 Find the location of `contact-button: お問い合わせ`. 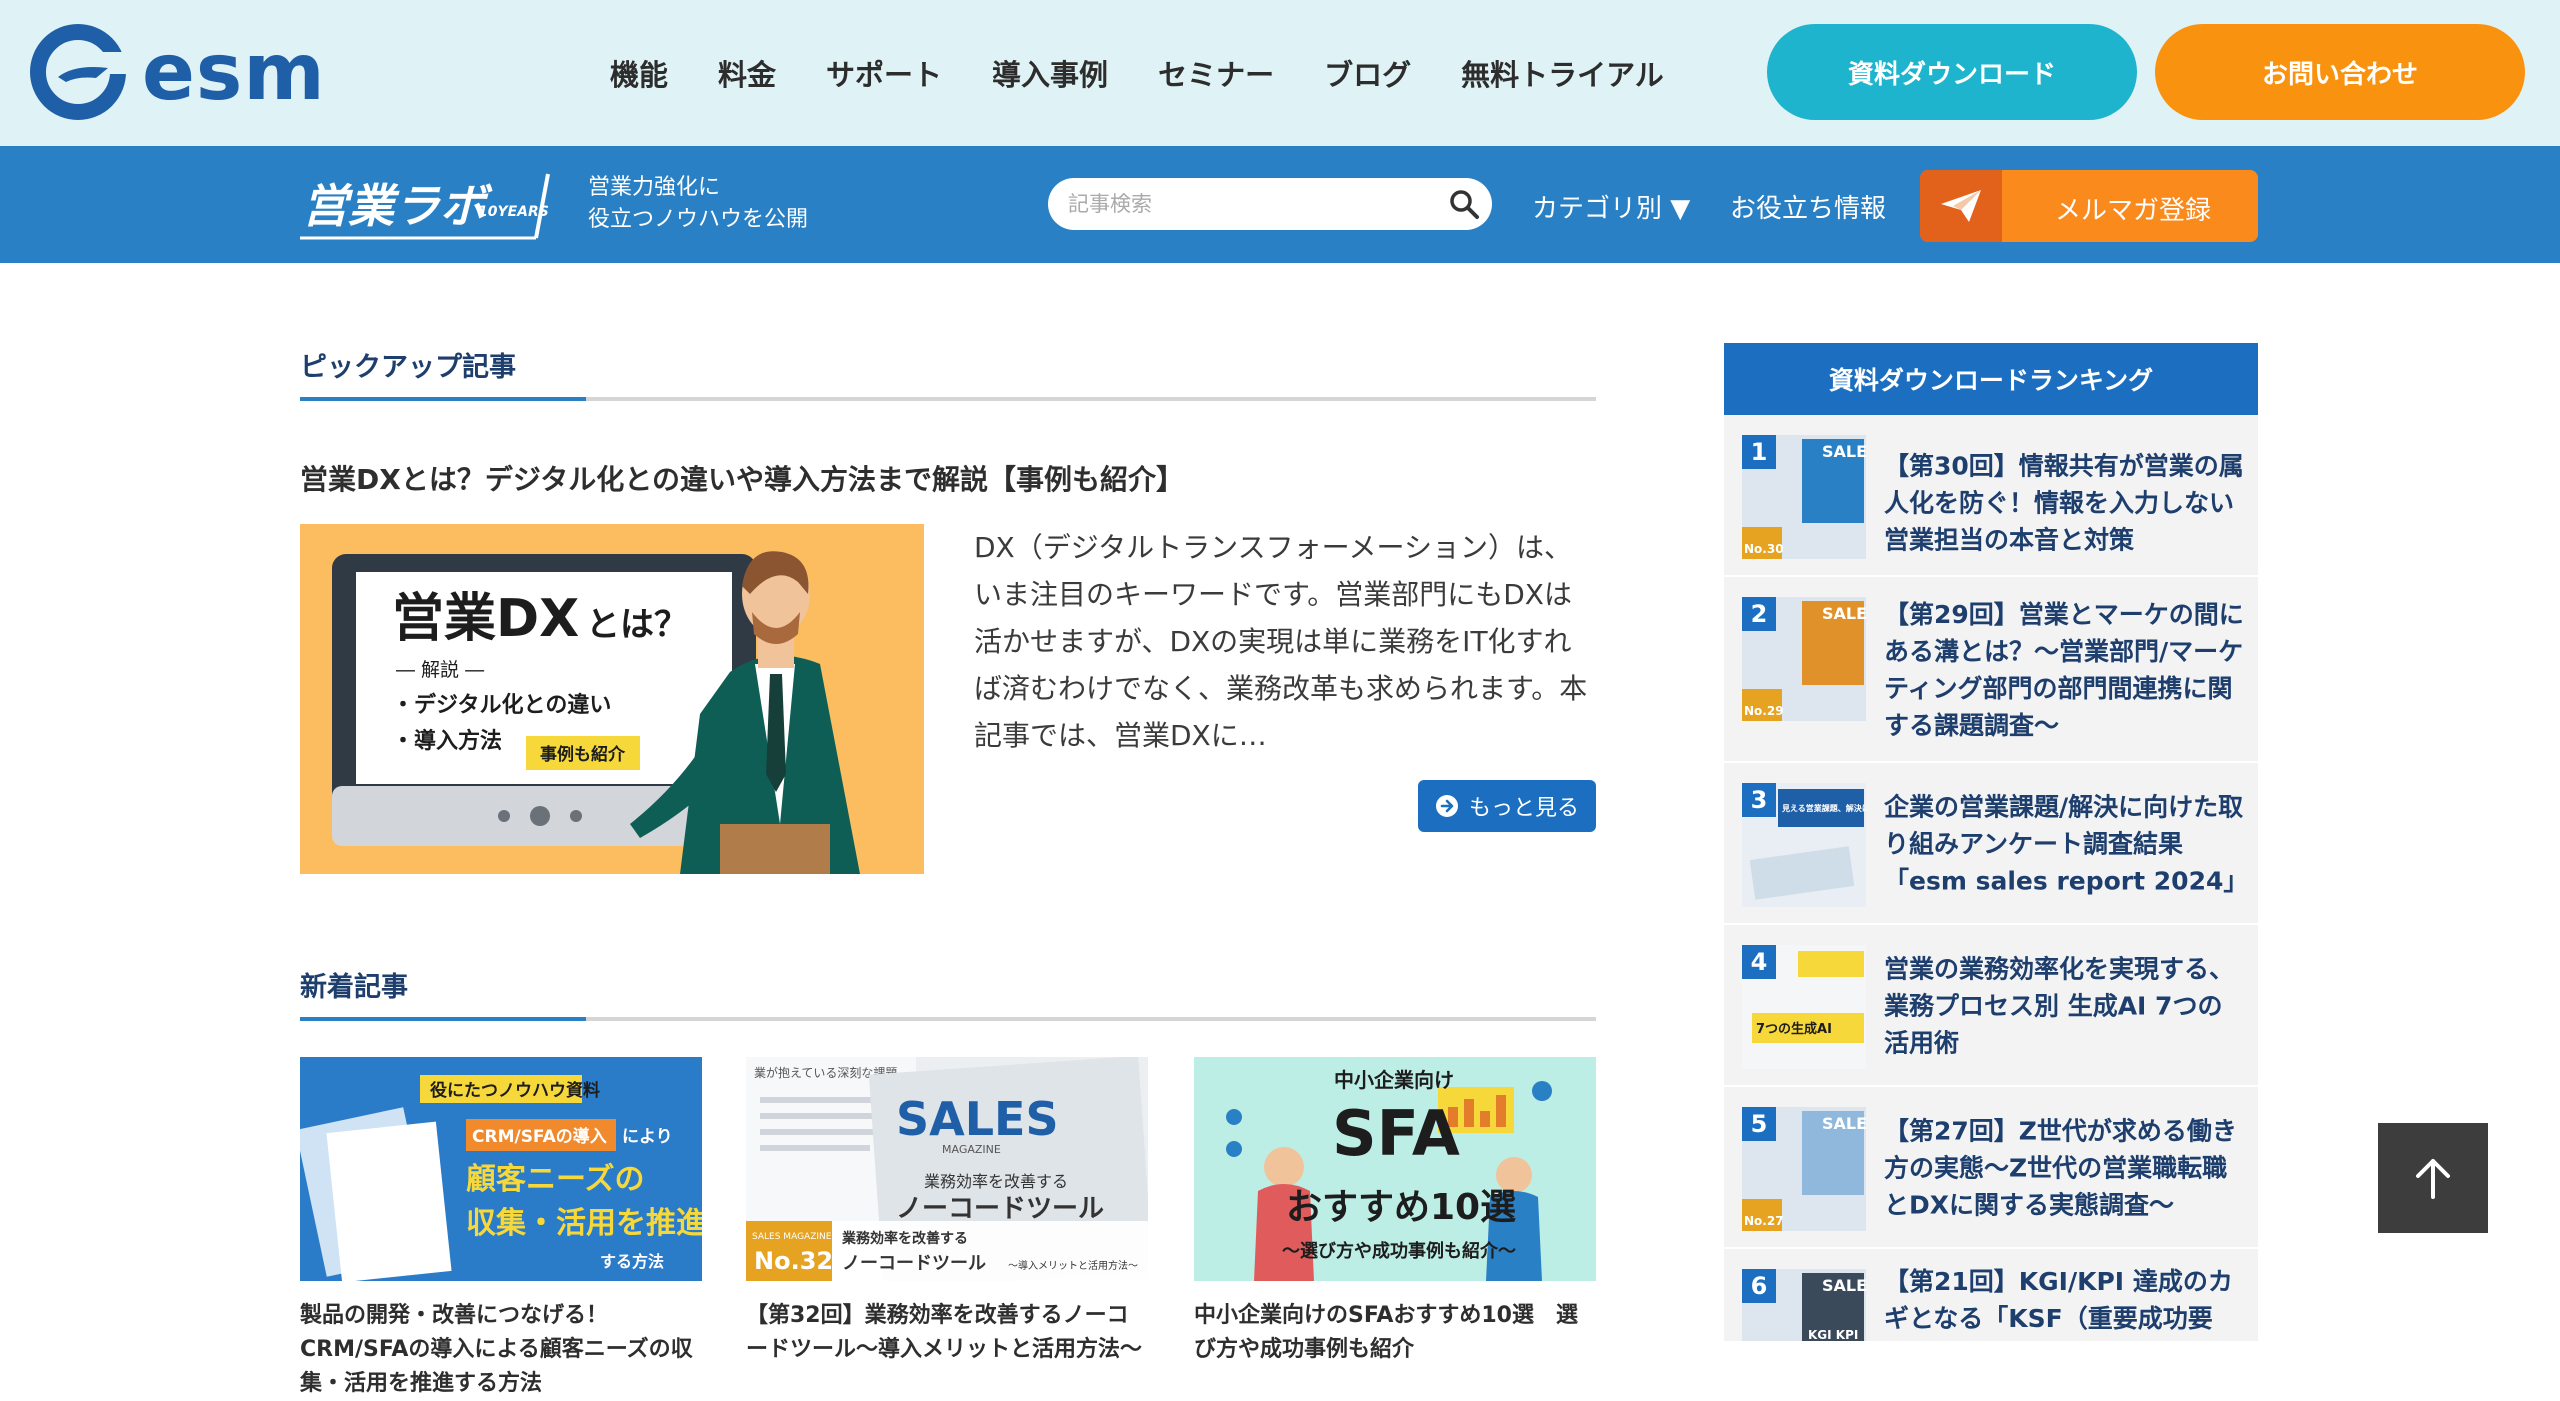

contact-button: お問い合わせ is located at coordinates (2340, 72).